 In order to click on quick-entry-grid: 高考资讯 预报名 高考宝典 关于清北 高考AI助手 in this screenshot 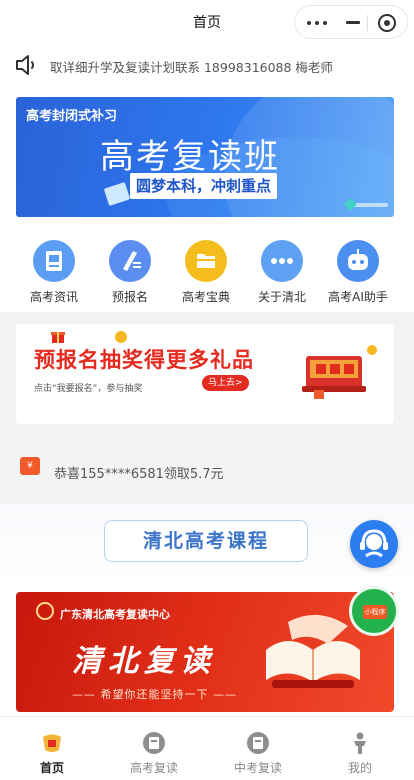, I will do `click(207, 269)`.